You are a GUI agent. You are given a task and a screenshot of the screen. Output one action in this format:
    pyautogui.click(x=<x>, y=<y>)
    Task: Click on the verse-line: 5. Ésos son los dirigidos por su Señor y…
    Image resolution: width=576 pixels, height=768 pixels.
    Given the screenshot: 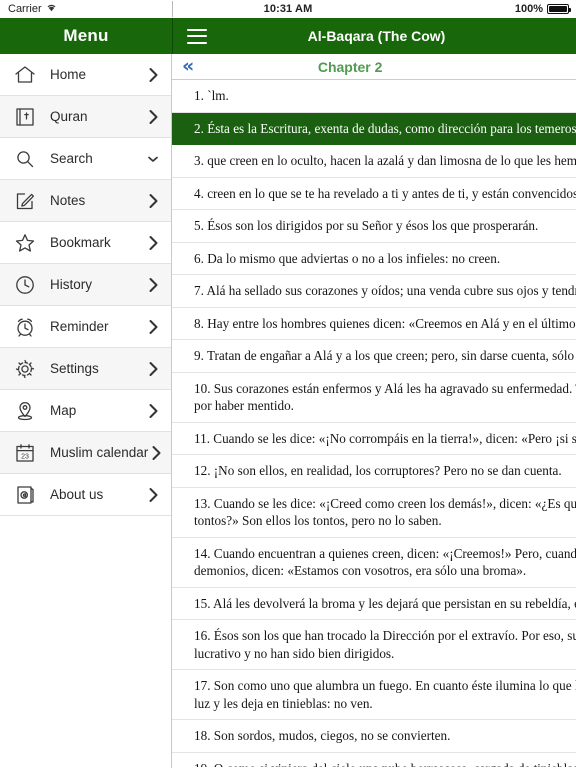 What is the action you would take?
    pyautogui.click(x=366, y=225)
    